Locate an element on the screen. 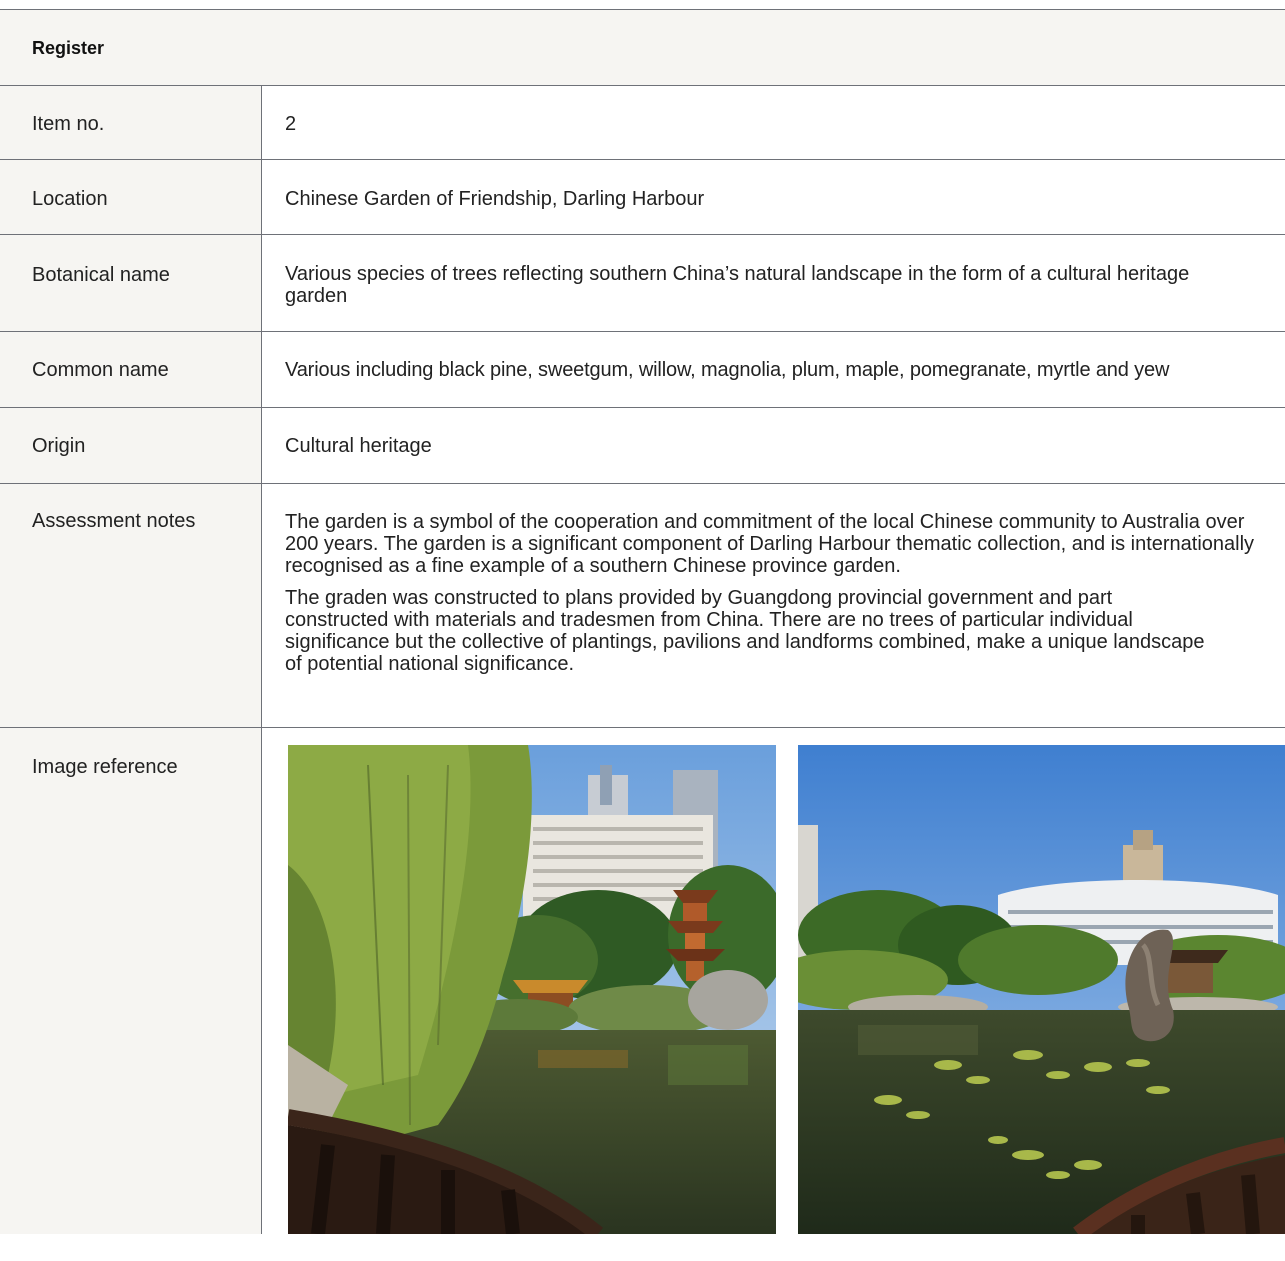 Image resolution: width=1285 pixels, height=1261 pixels. label-cell-common-name: Common name is located at coordinates (131, 369).